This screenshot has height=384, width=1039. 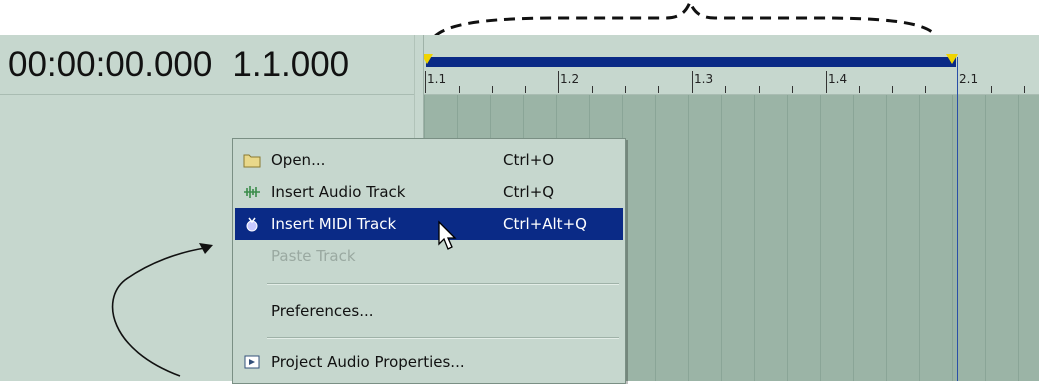 What do you see at coordinates (429, 256) in the screenshot?
I see `menu-item-paste-track: Paste Track` at bounding box center [429, 256].